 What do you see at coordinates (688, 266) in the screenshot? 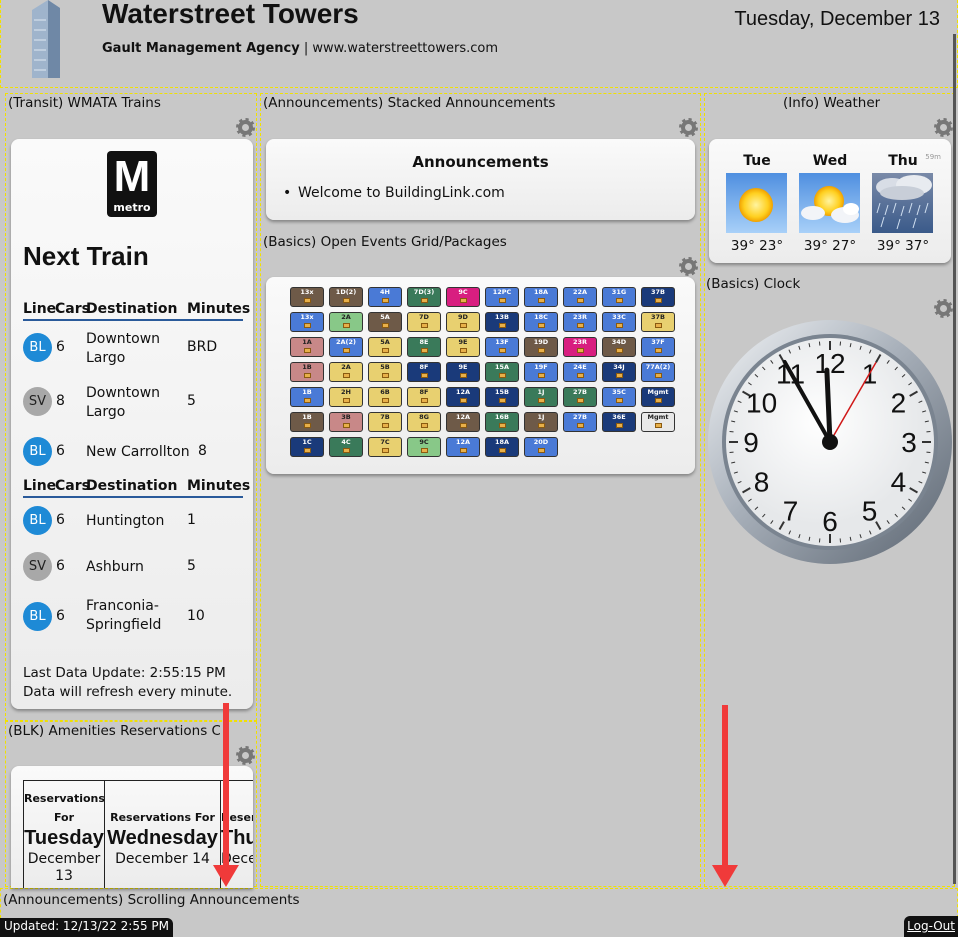
I see `packages-settings-gear-icon` at bounding box center [688, 266].